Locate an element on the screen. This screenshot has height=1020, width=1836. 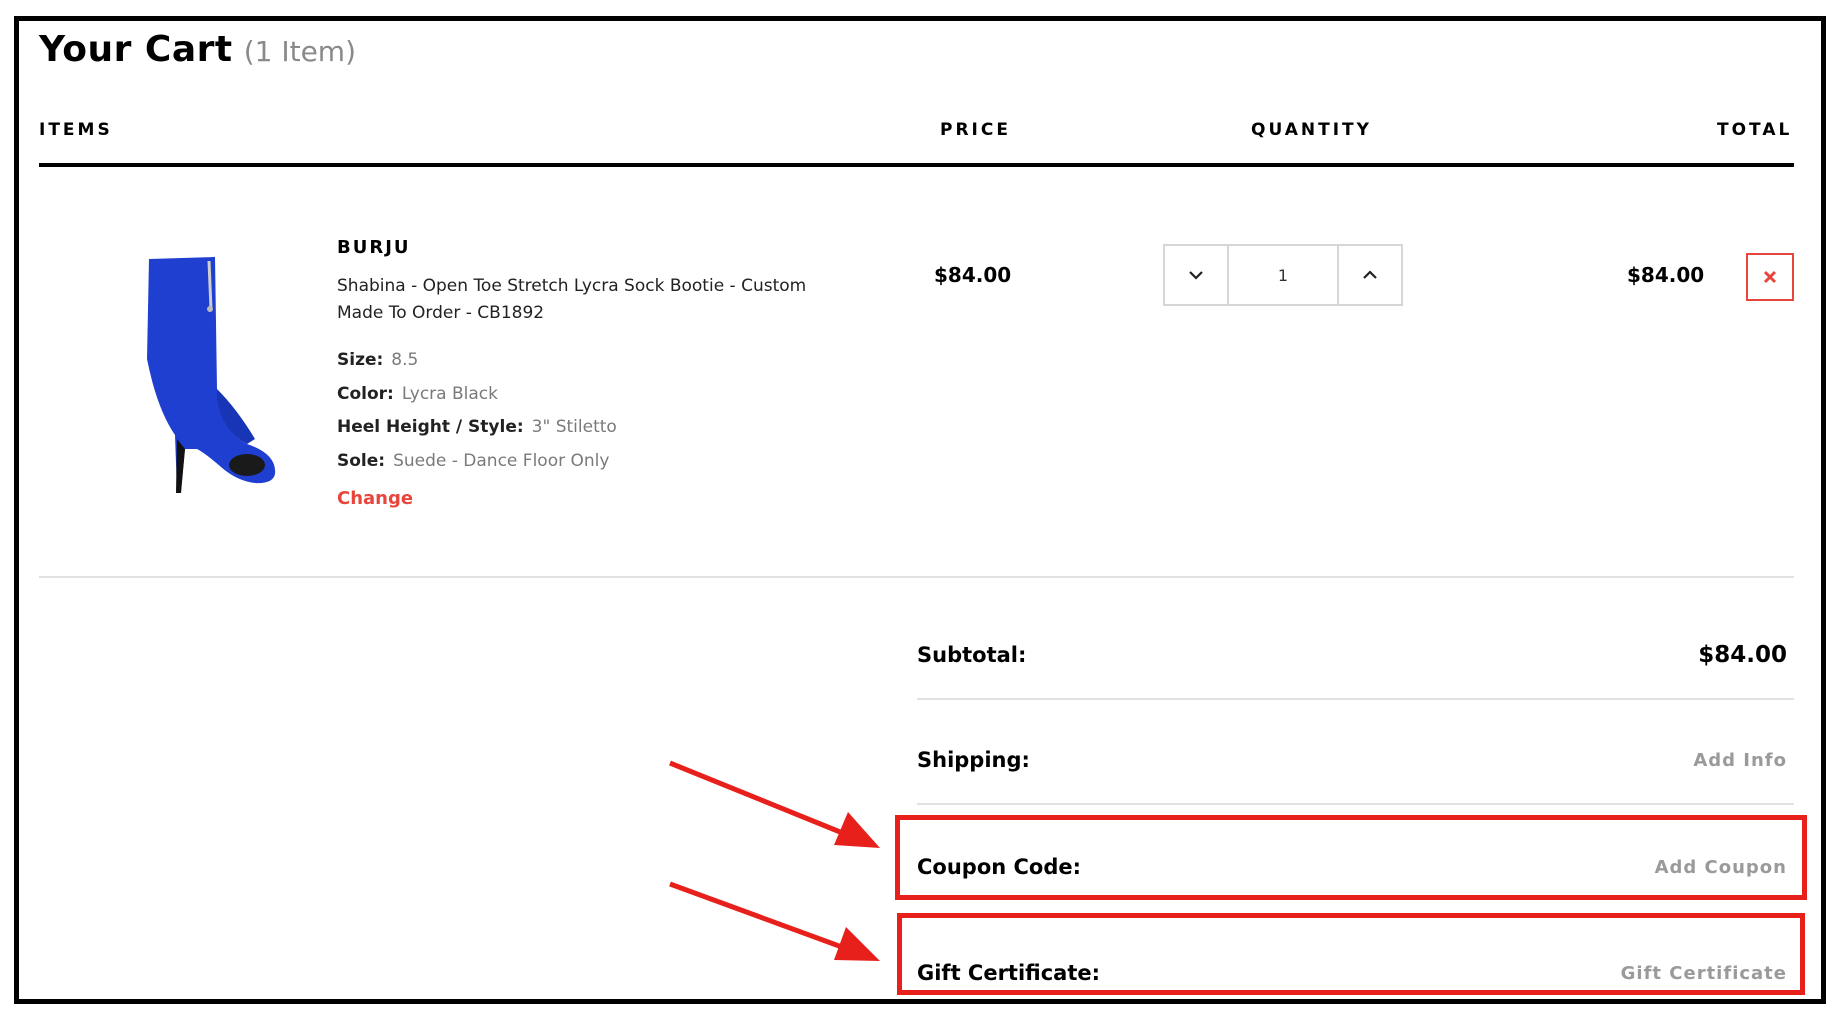
annotation-arrows is located at coordinates (774, 860).